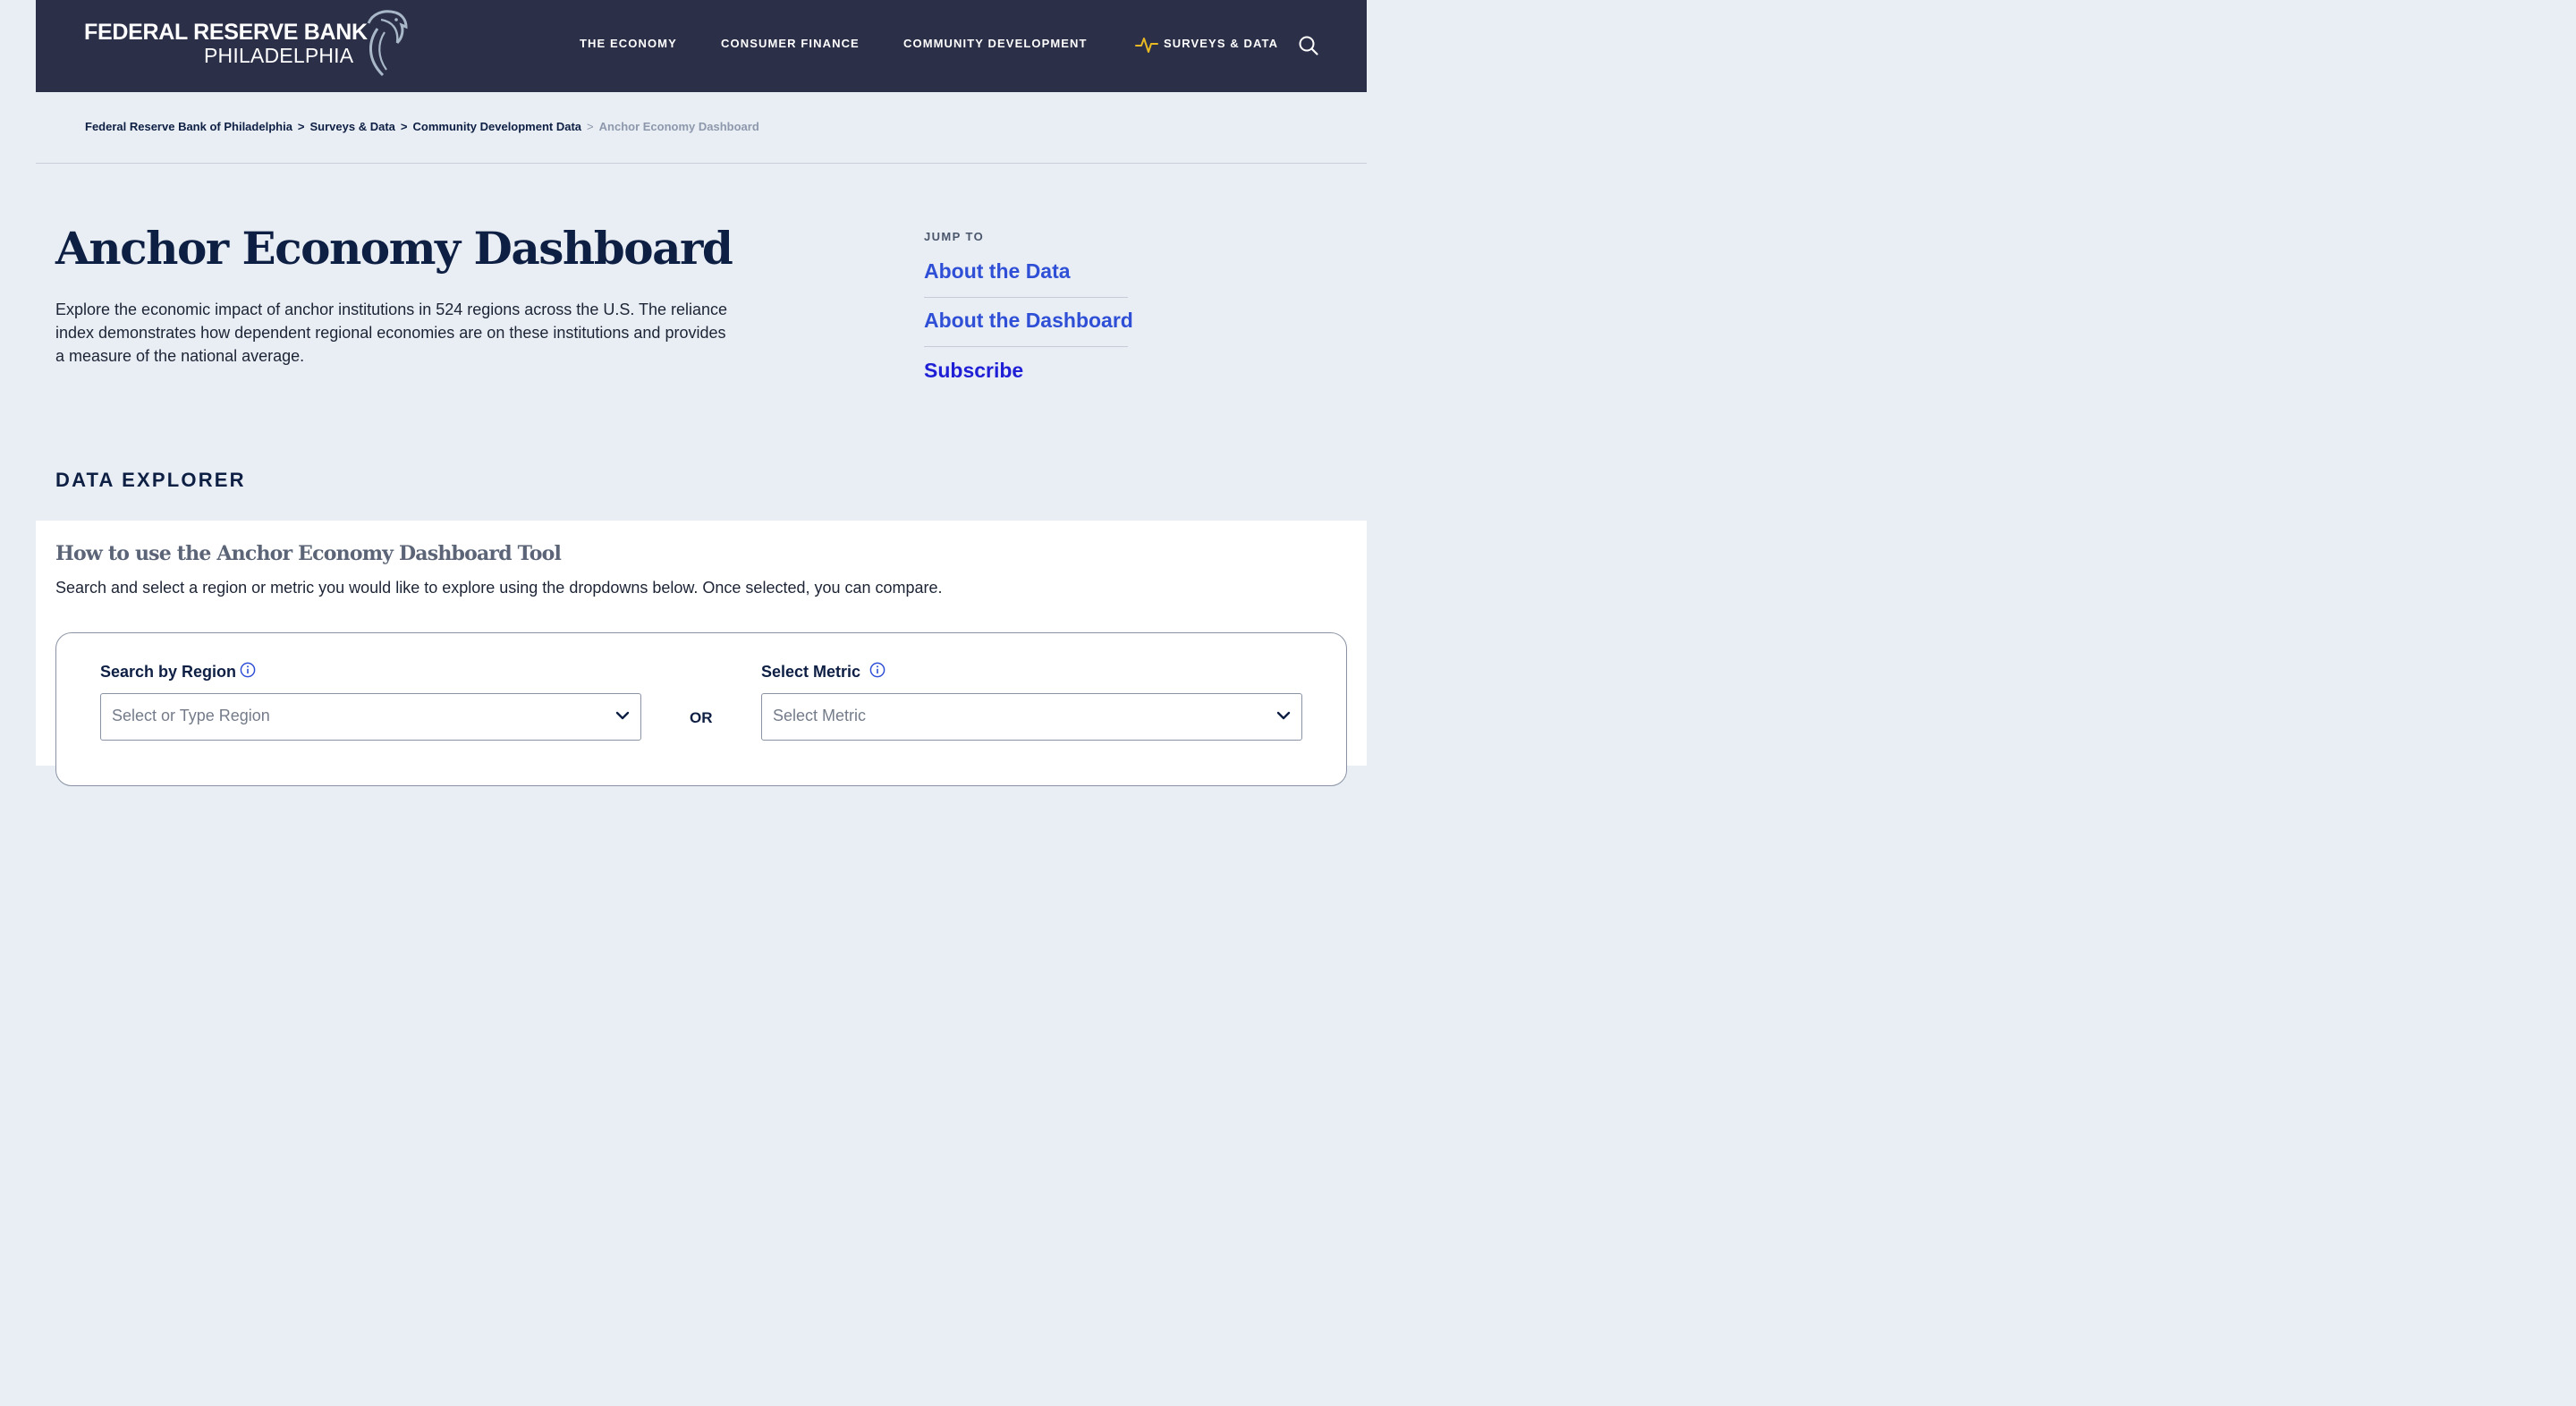  Describe the element at coordinates (701, 718) in the screenshot. I see `or-label: OR` at that location.